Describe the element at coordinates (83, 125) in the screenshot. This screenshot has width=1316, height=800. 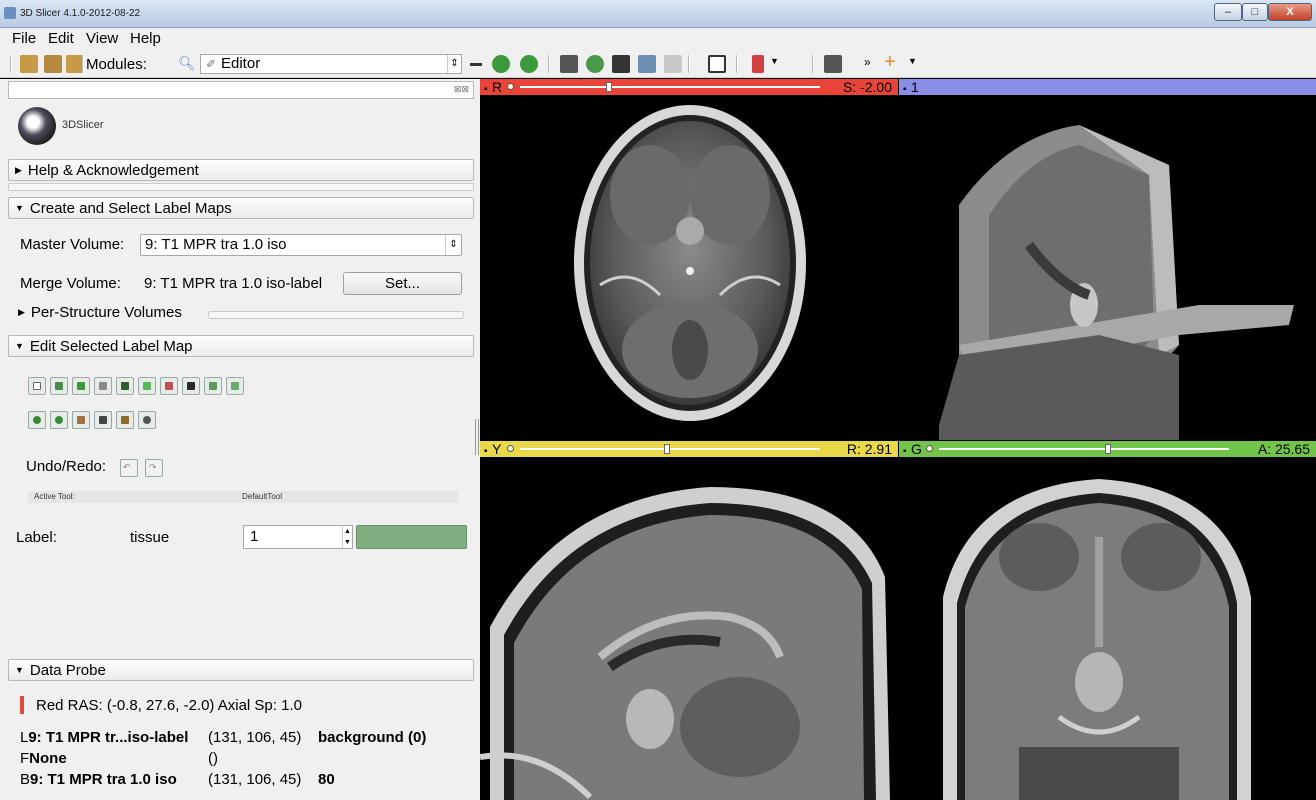
I see `logo-text: 3DSlicer` at that location.